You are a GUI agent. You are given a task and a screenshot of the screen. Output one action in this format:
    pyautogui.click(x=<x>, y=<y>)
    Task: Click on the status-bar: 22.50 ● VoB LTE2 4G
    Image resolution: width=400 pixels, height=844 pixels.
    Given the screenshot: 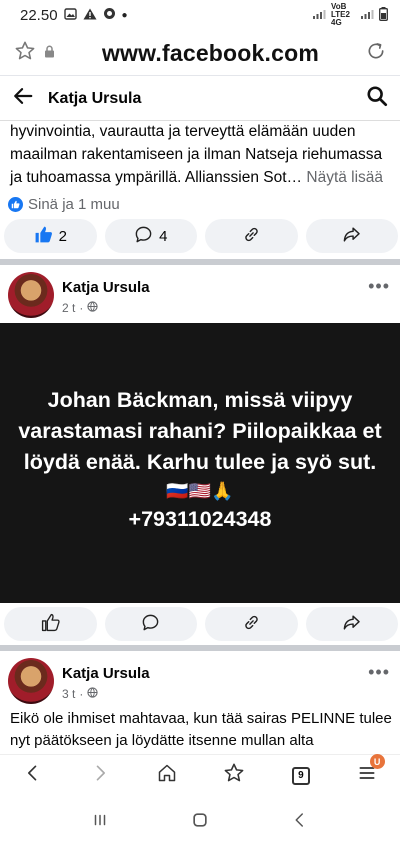 What is the action you would take?
    pyautogui.click(x=200, y=15)
    